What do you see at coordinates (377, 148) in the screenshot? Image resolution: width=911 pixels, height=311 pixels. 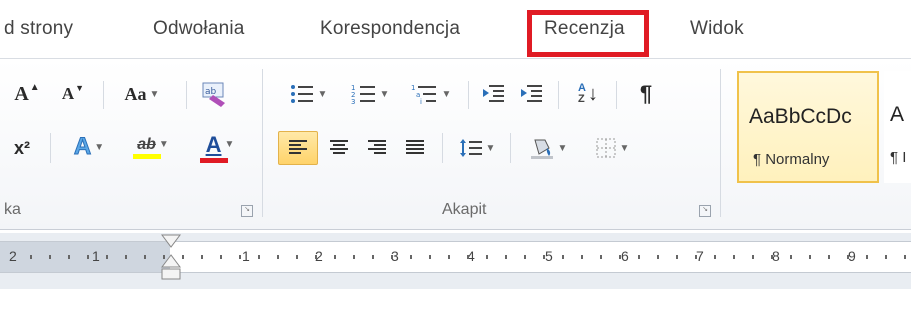 I see `align-right-button` at bounding box center [377, 148].